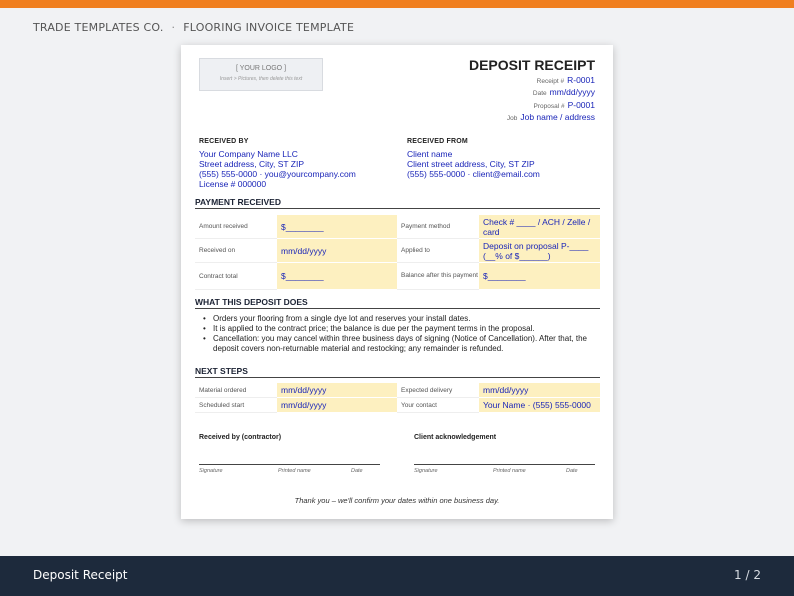 The width and height of the screenshot is (794, 596). Describe the element at coordinates (438, 276) in the screenshot. I see `balance-label: Balance after this payment` at that location.